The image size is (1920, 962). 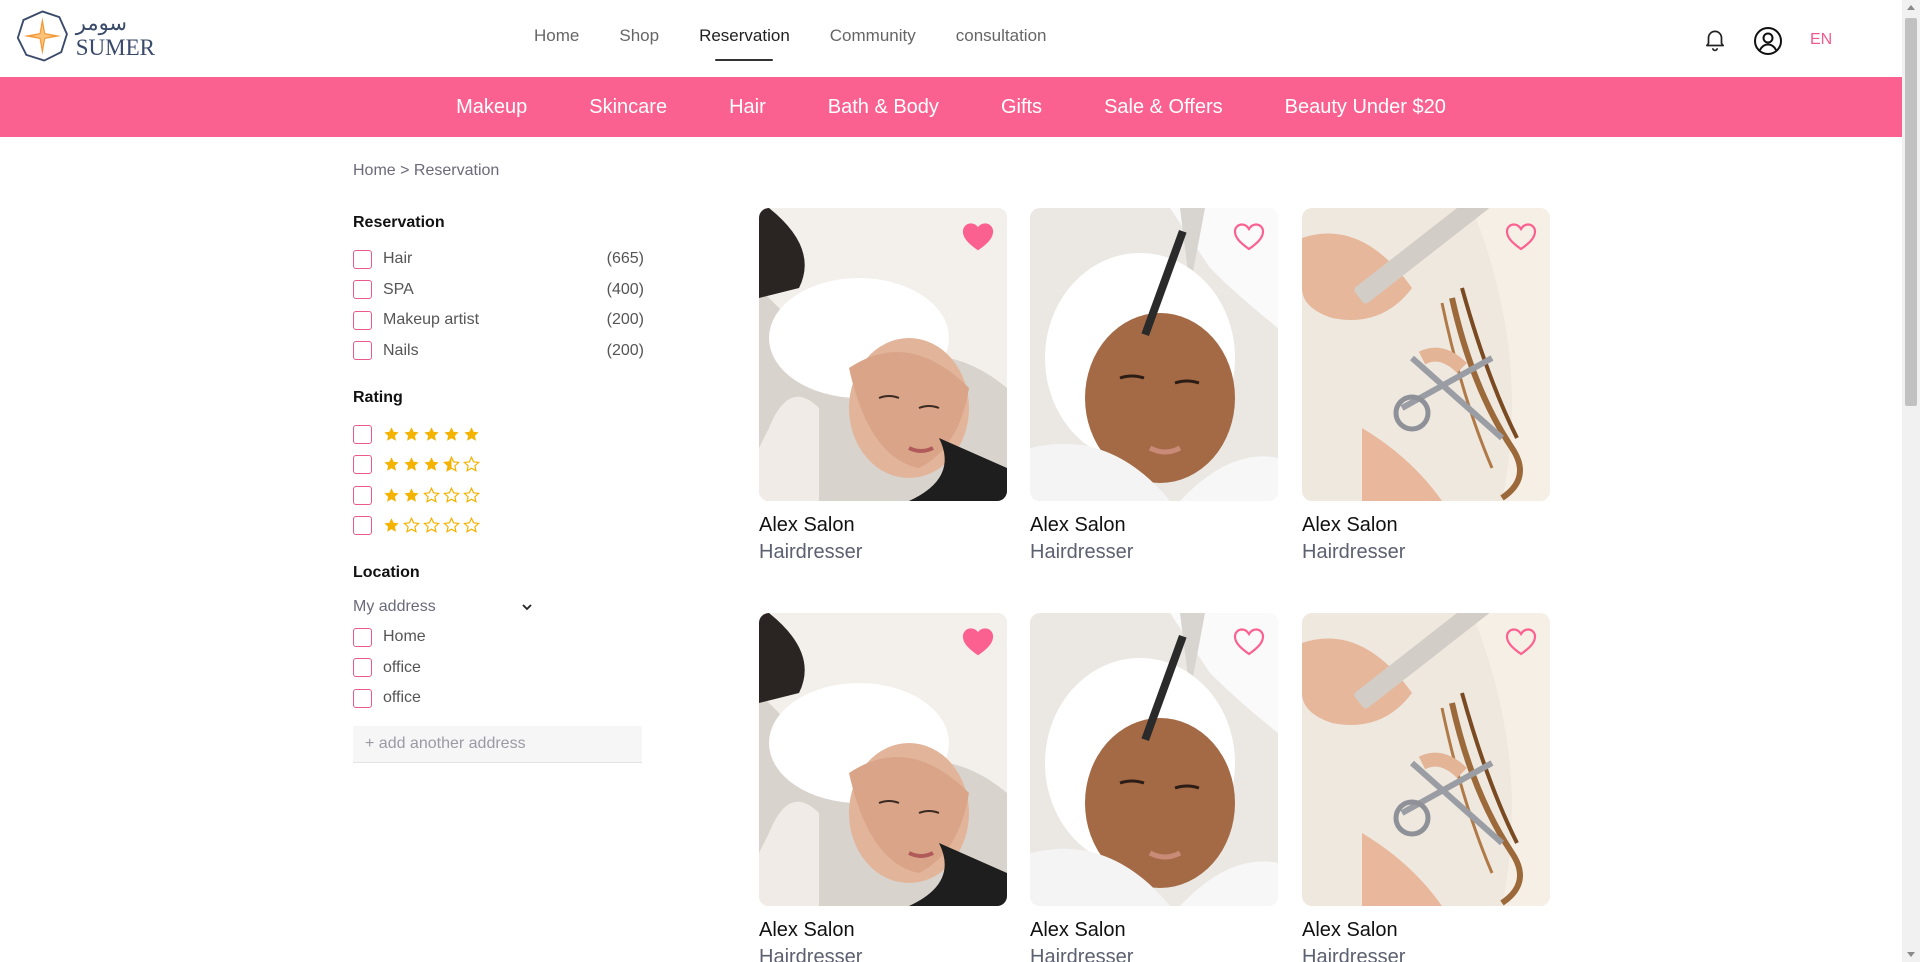 I want to click on nav-item-consultation: consultation, so click(x=1001, y=36).